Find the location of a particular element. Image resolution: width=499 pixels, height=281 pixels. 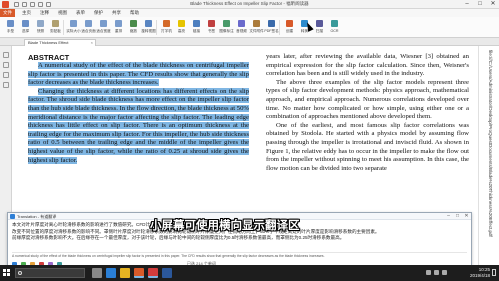

ribbon-button-4: 实际大小 is located at coordinates (73, 27).